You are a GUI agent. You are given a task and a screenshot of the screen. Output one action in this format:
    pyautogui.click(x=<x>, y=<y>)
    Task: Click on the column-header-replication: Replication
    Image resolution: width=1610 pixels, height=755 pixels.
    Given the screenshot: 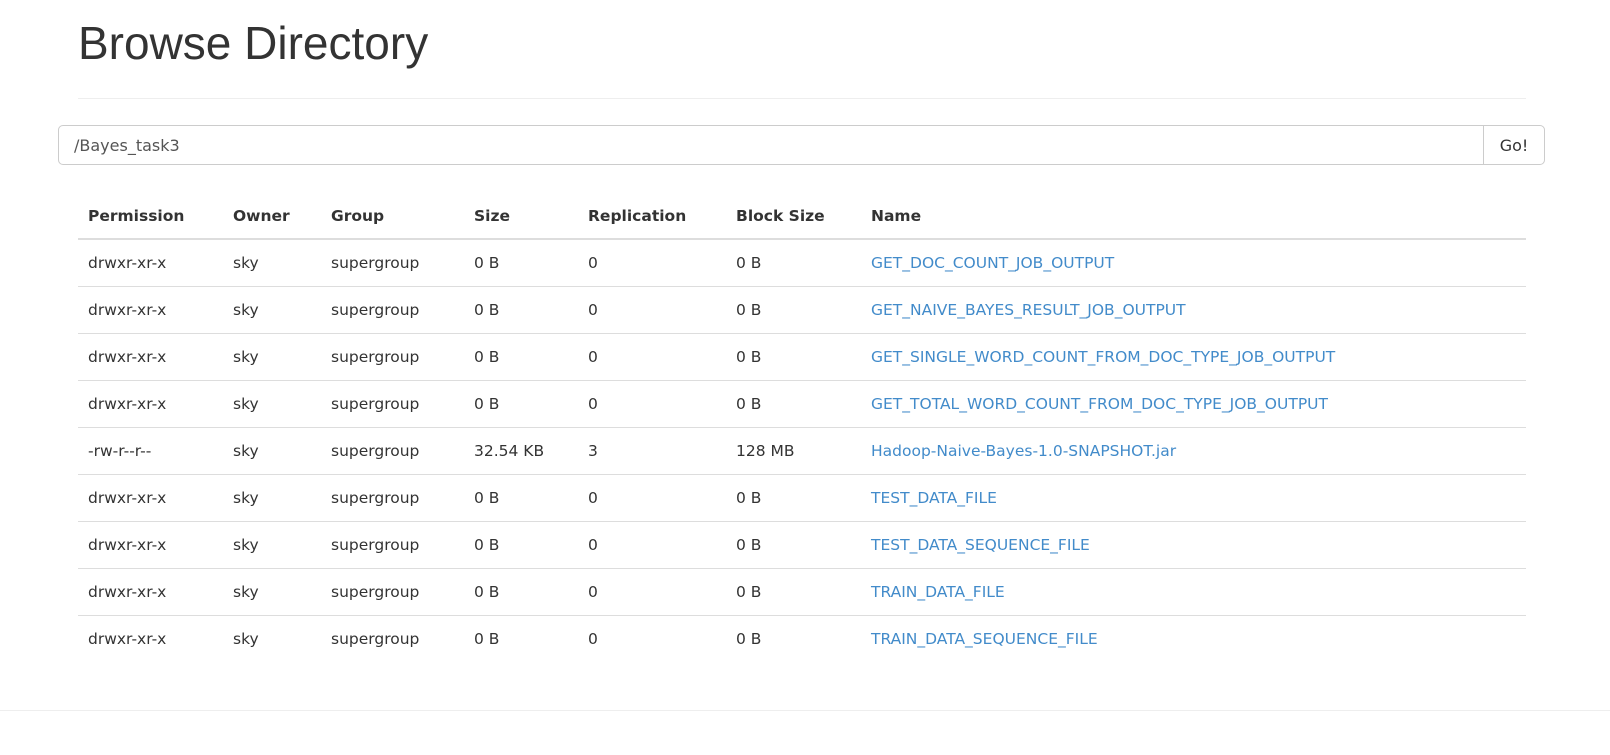 What is the action you would take?
    pyautogui.click(x=652, y=217)
    